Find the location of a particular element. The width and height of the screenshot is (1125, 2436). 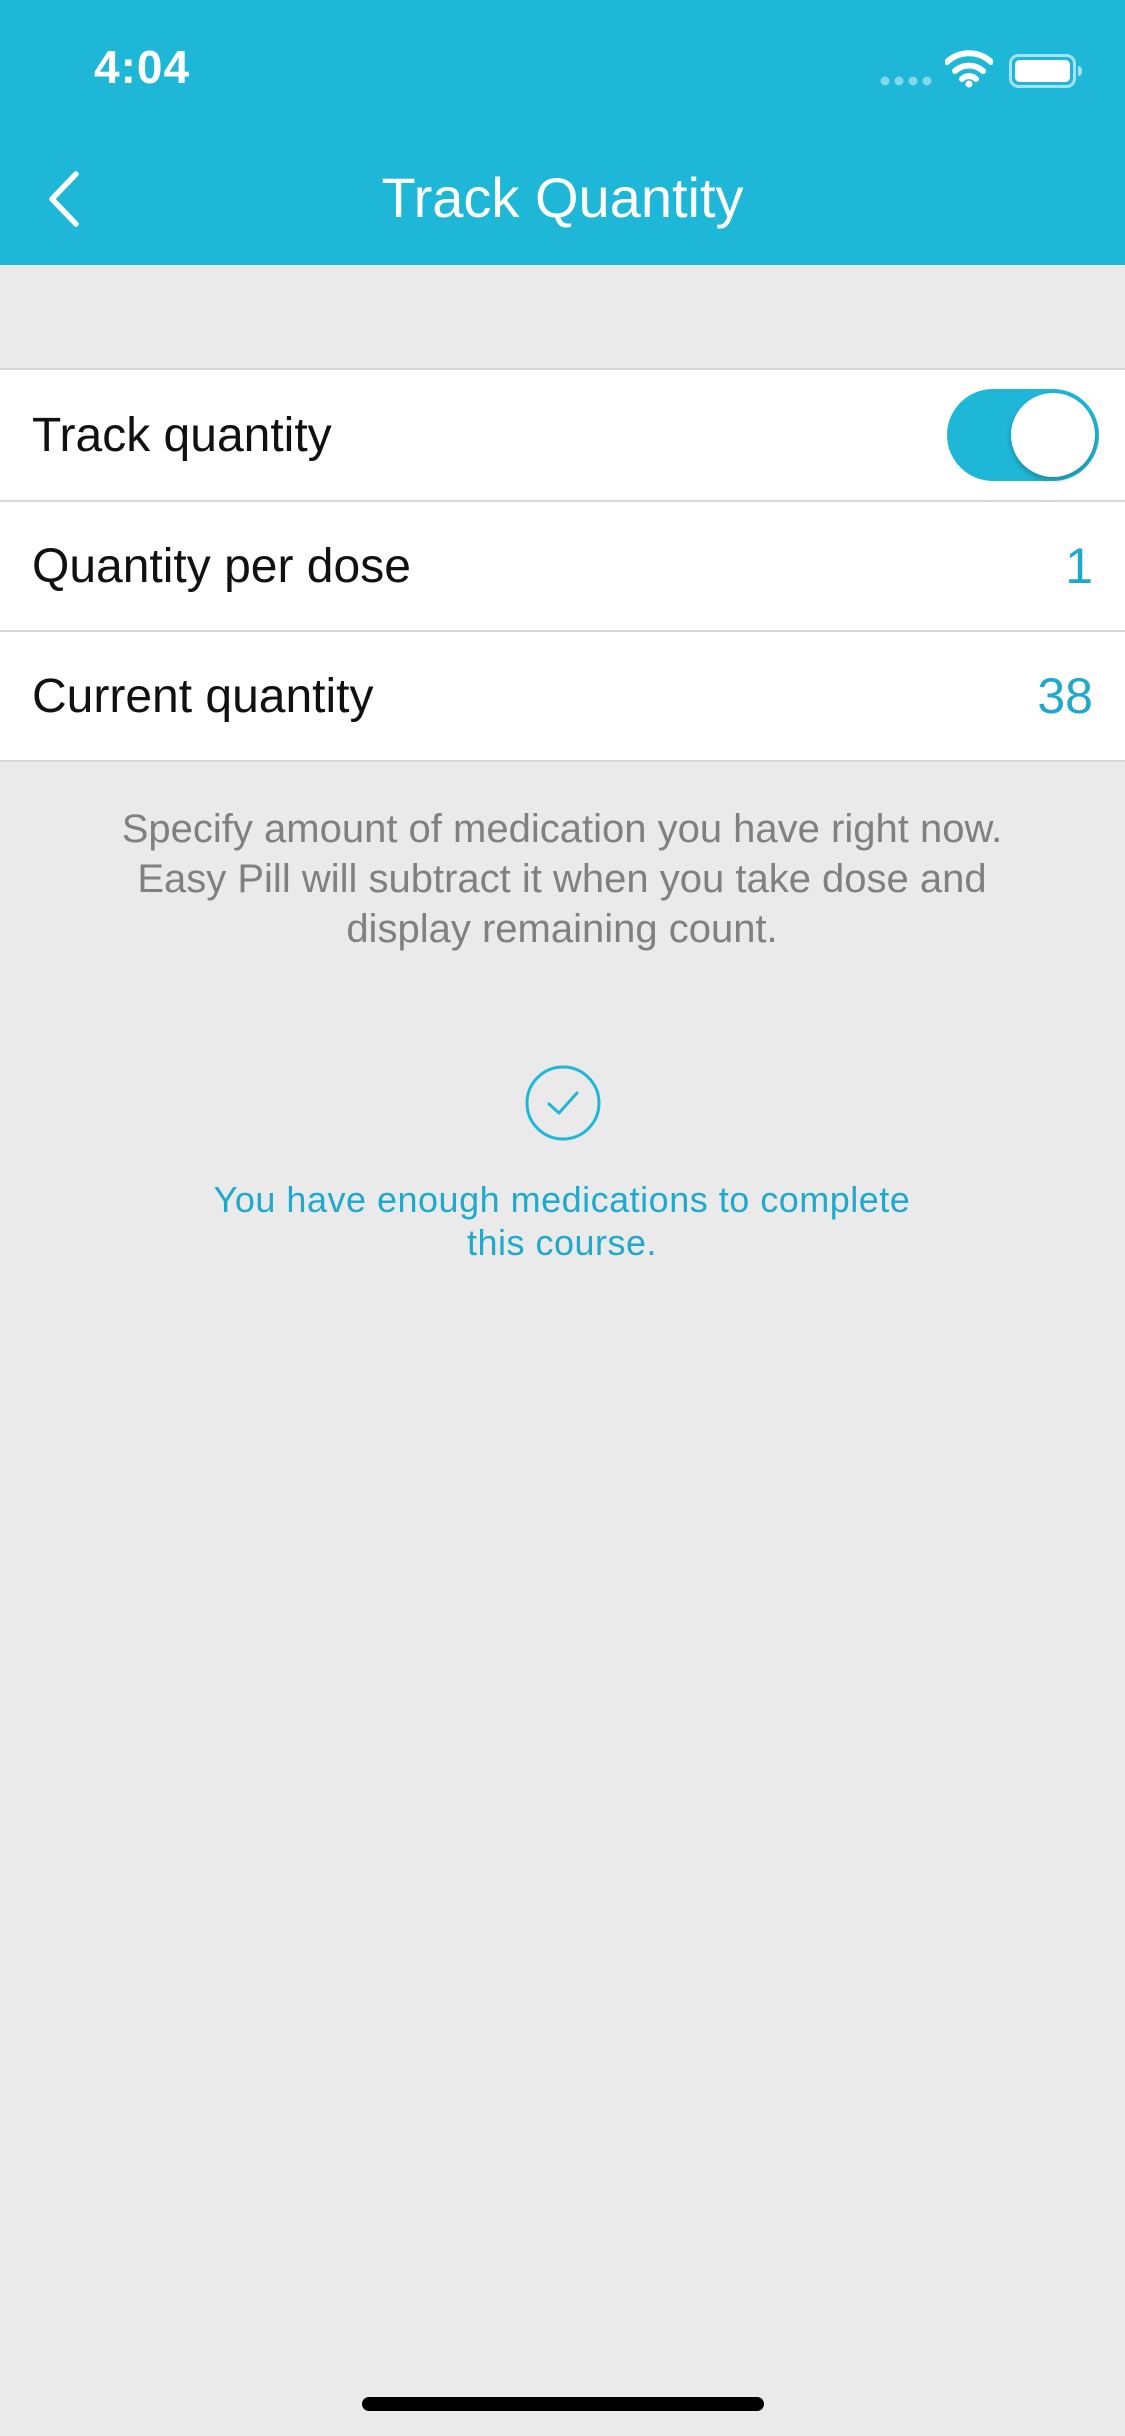

page-title: Track Quantity is located at coordinates (562, 197).